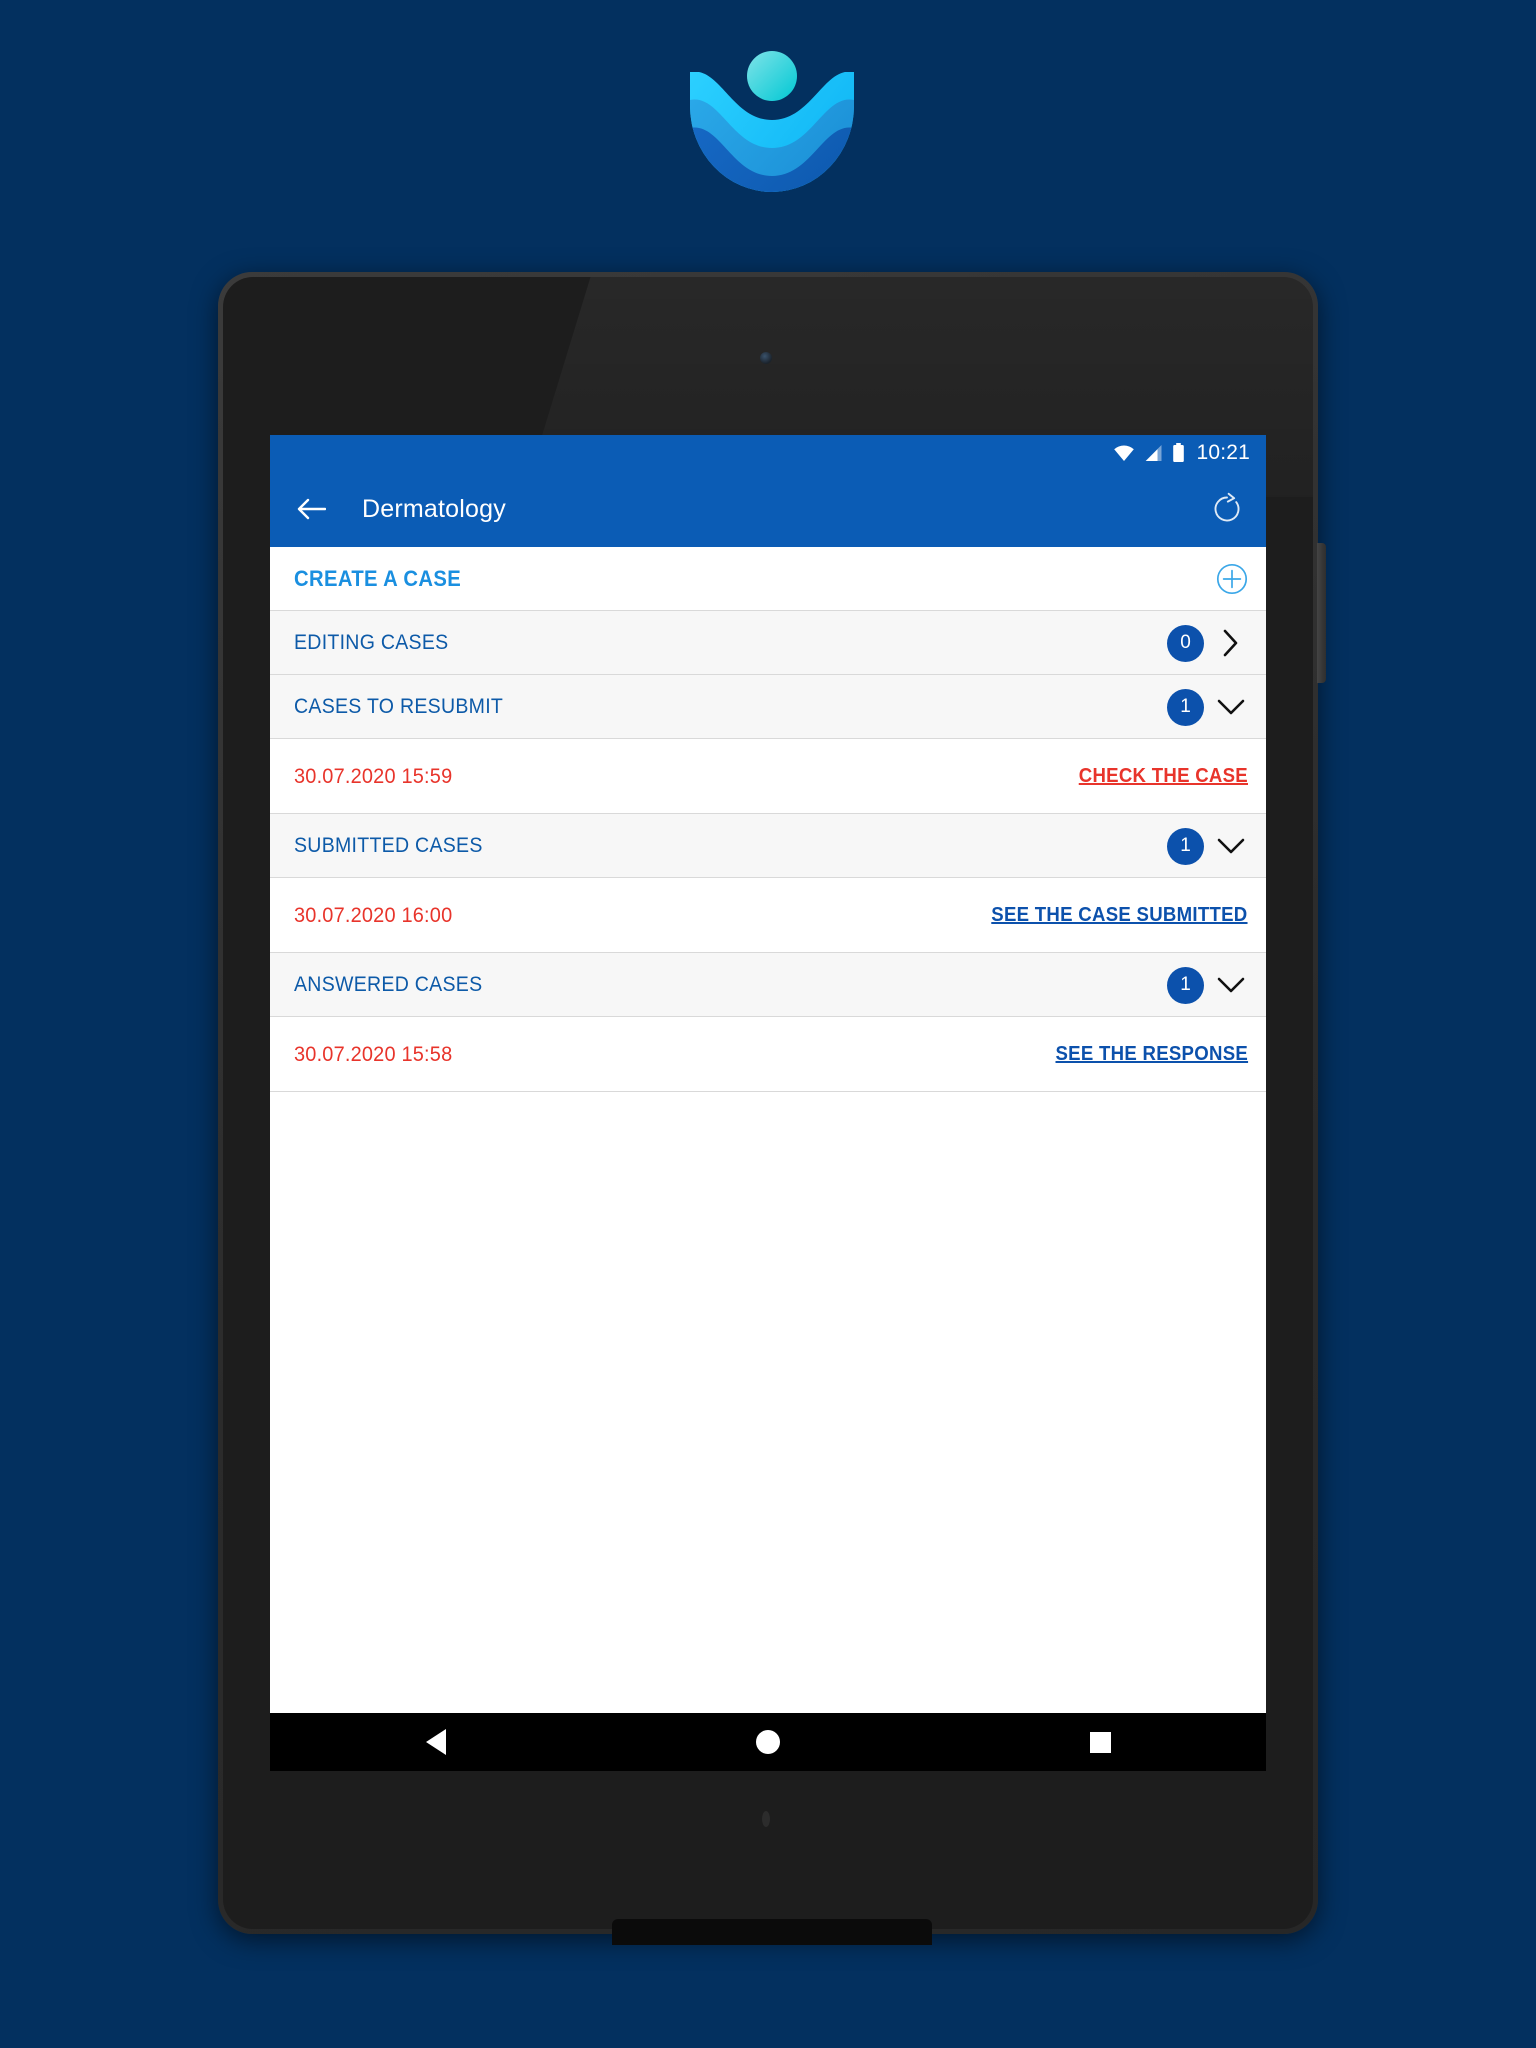 This screenshot has height=2048, width=1536. I want to click on section-label: EDITING CASES, so click(371, 642).